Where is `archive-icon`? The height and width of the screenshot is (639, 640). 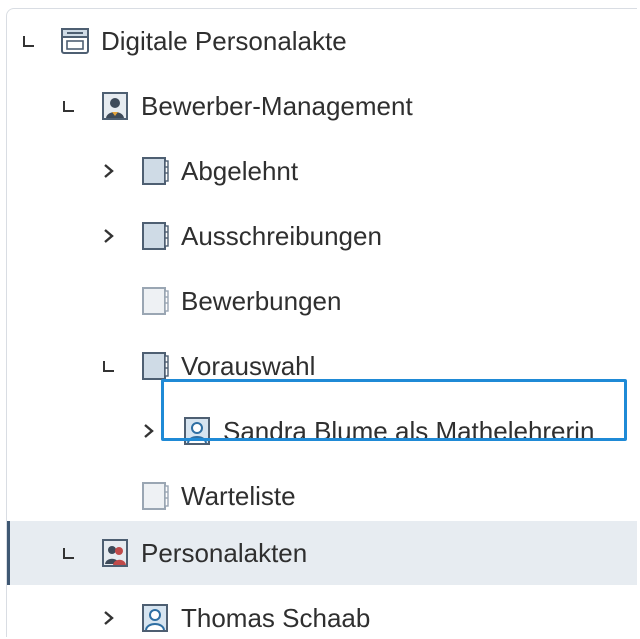
archive-icon is located at coordinates (75, 41).